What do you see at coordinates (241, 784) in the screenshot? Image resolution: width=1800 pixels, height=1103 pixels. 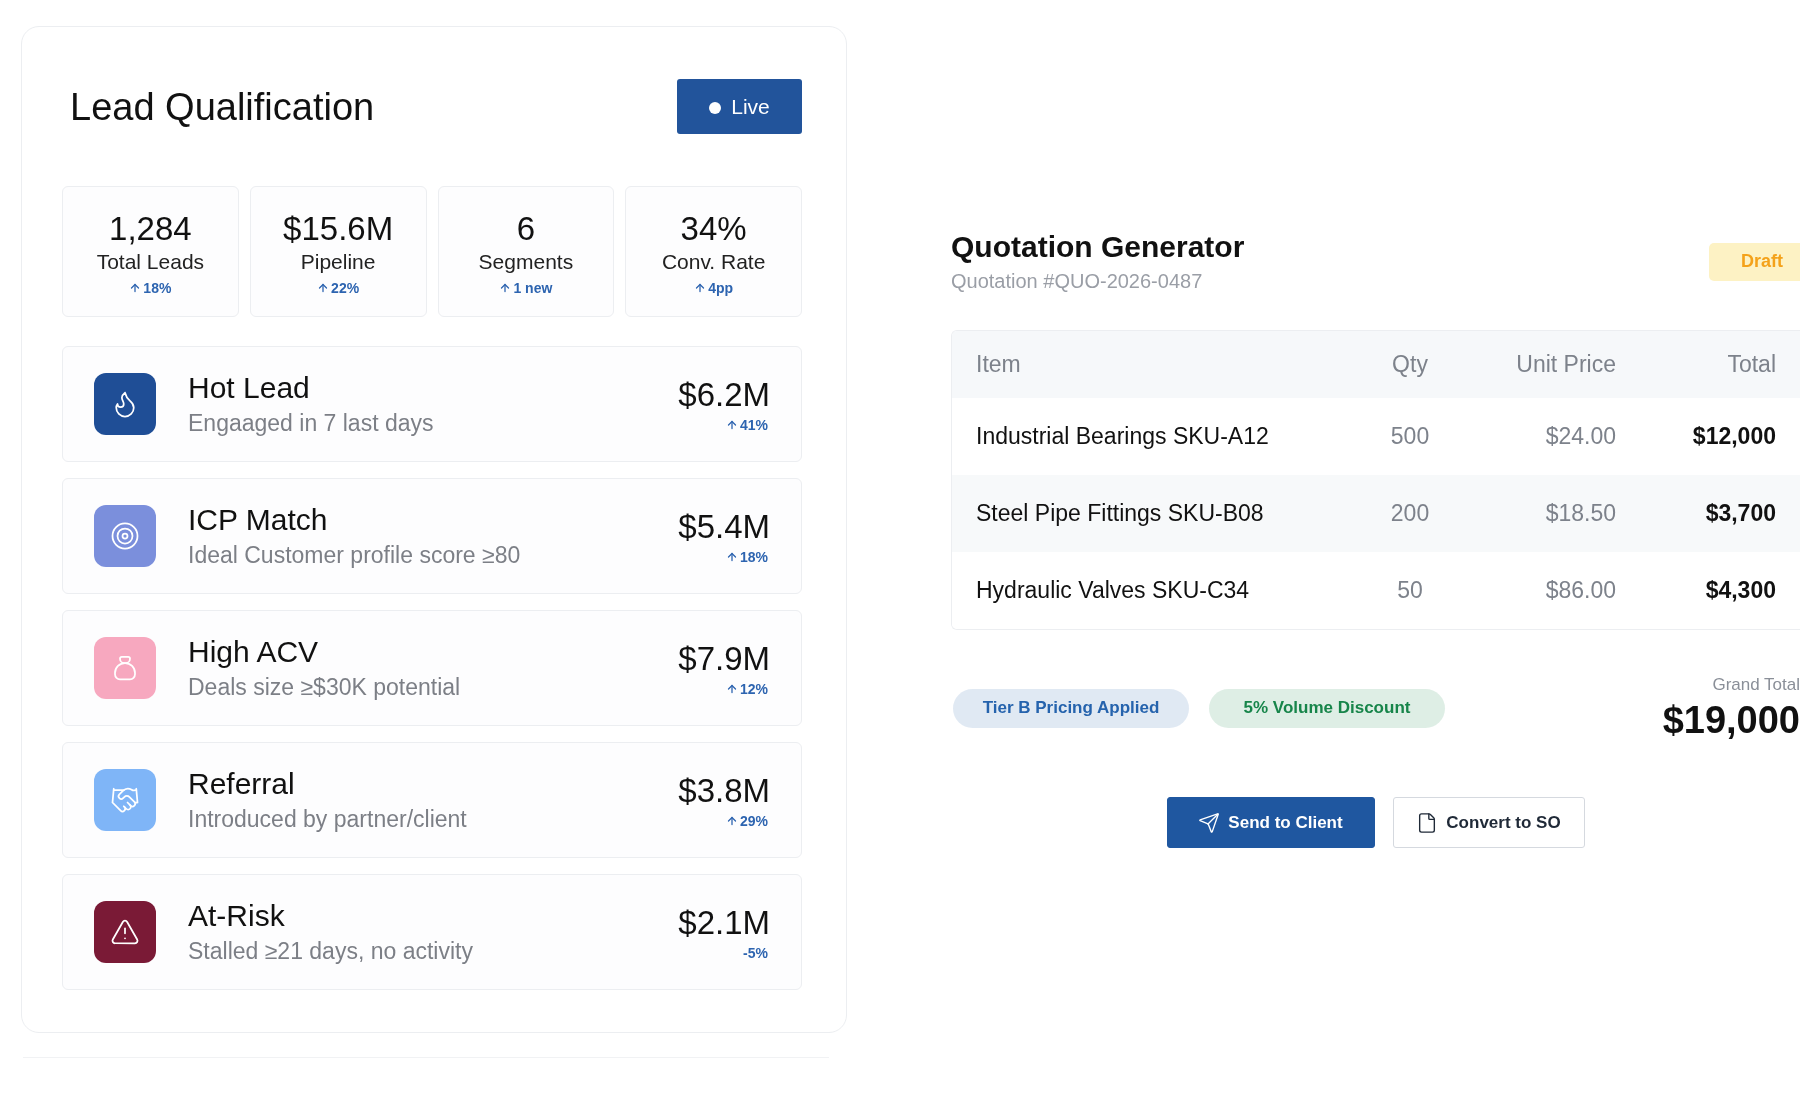 I see `segment-title: Referral` at bounding box center [241, 784].